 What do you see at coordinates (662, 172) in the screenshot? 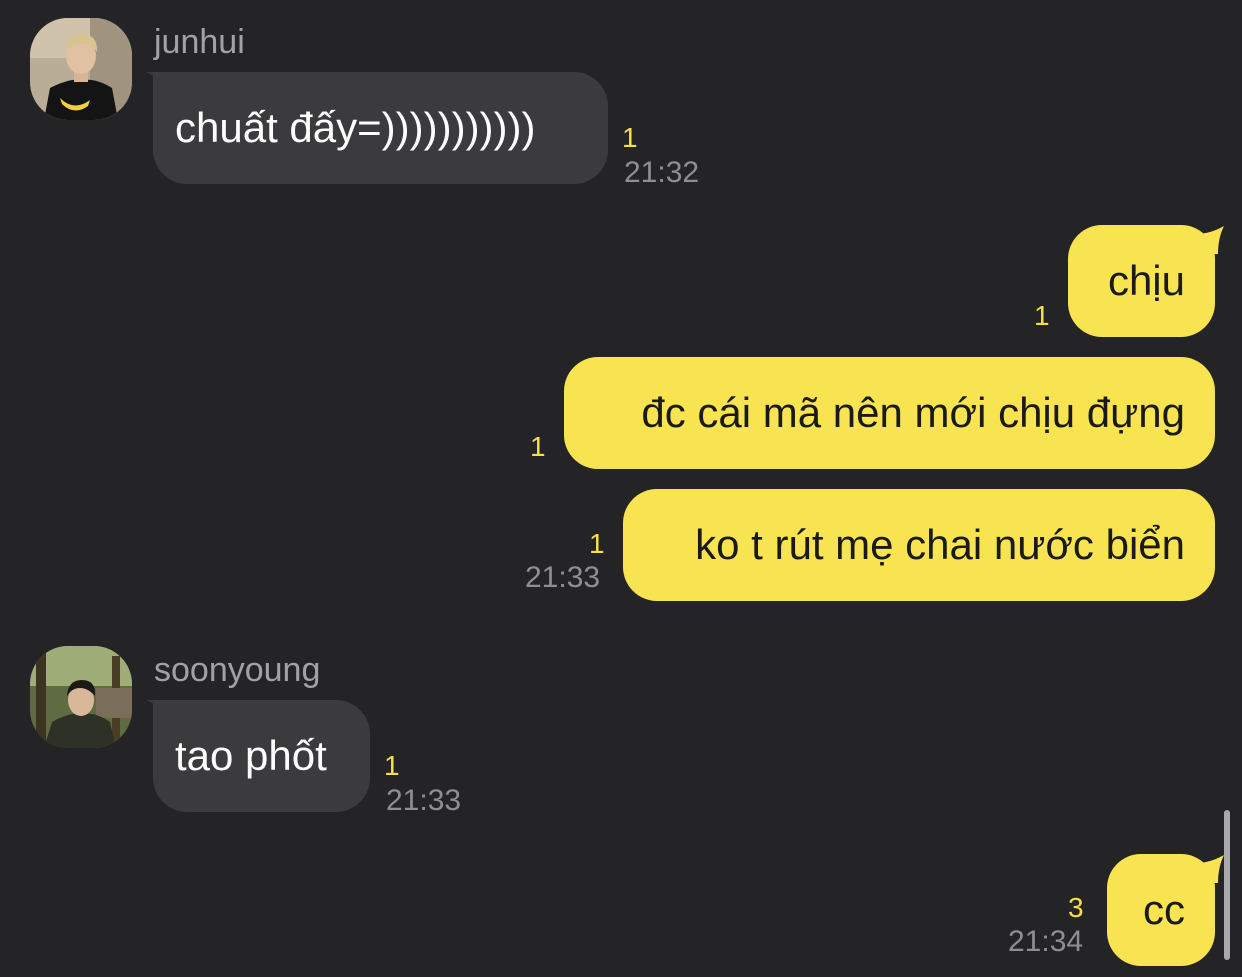
I see `message-time: 21:32` at bounding box center [662, 172].